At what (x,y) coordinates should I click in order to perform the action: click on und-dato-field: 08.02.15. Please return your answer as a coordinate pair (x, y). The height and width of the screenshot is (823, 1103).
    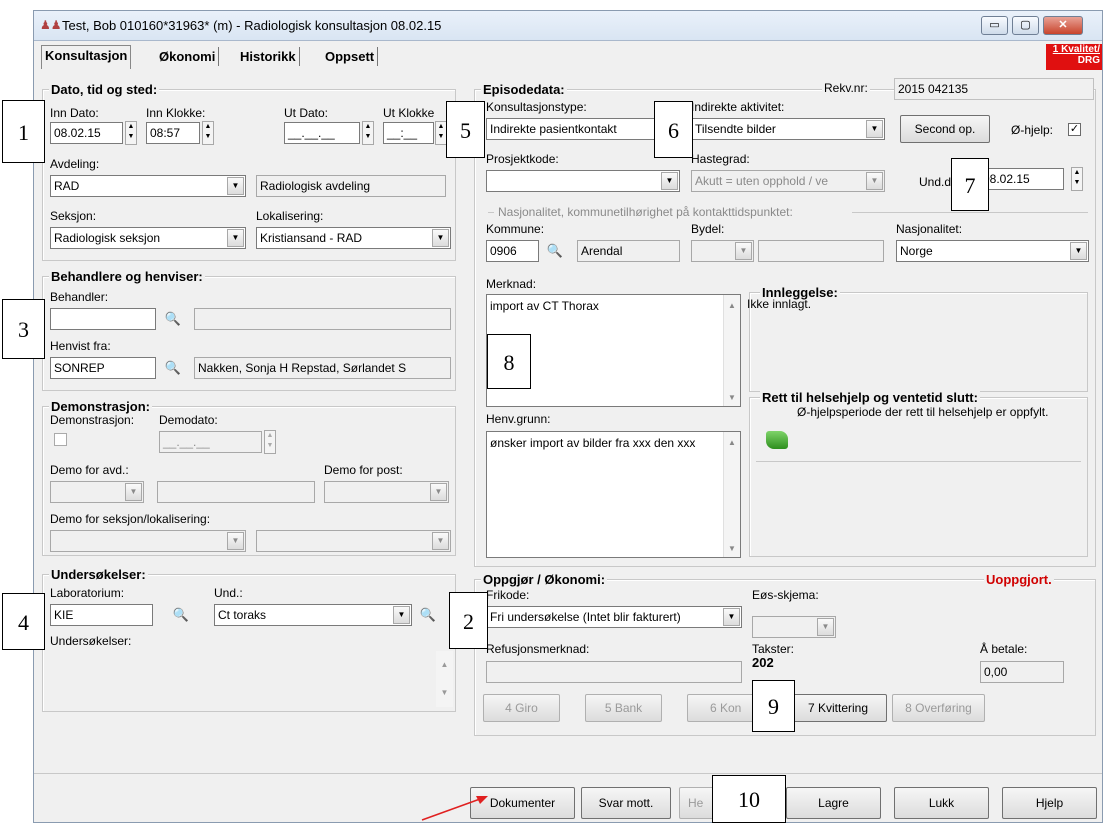
    Looking at the image, I should click on (1021, 179).